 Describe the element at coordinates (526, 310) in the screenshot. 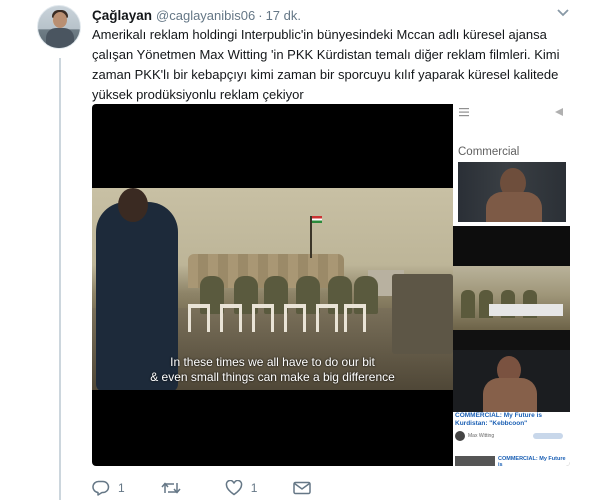

I see `table` at that location.